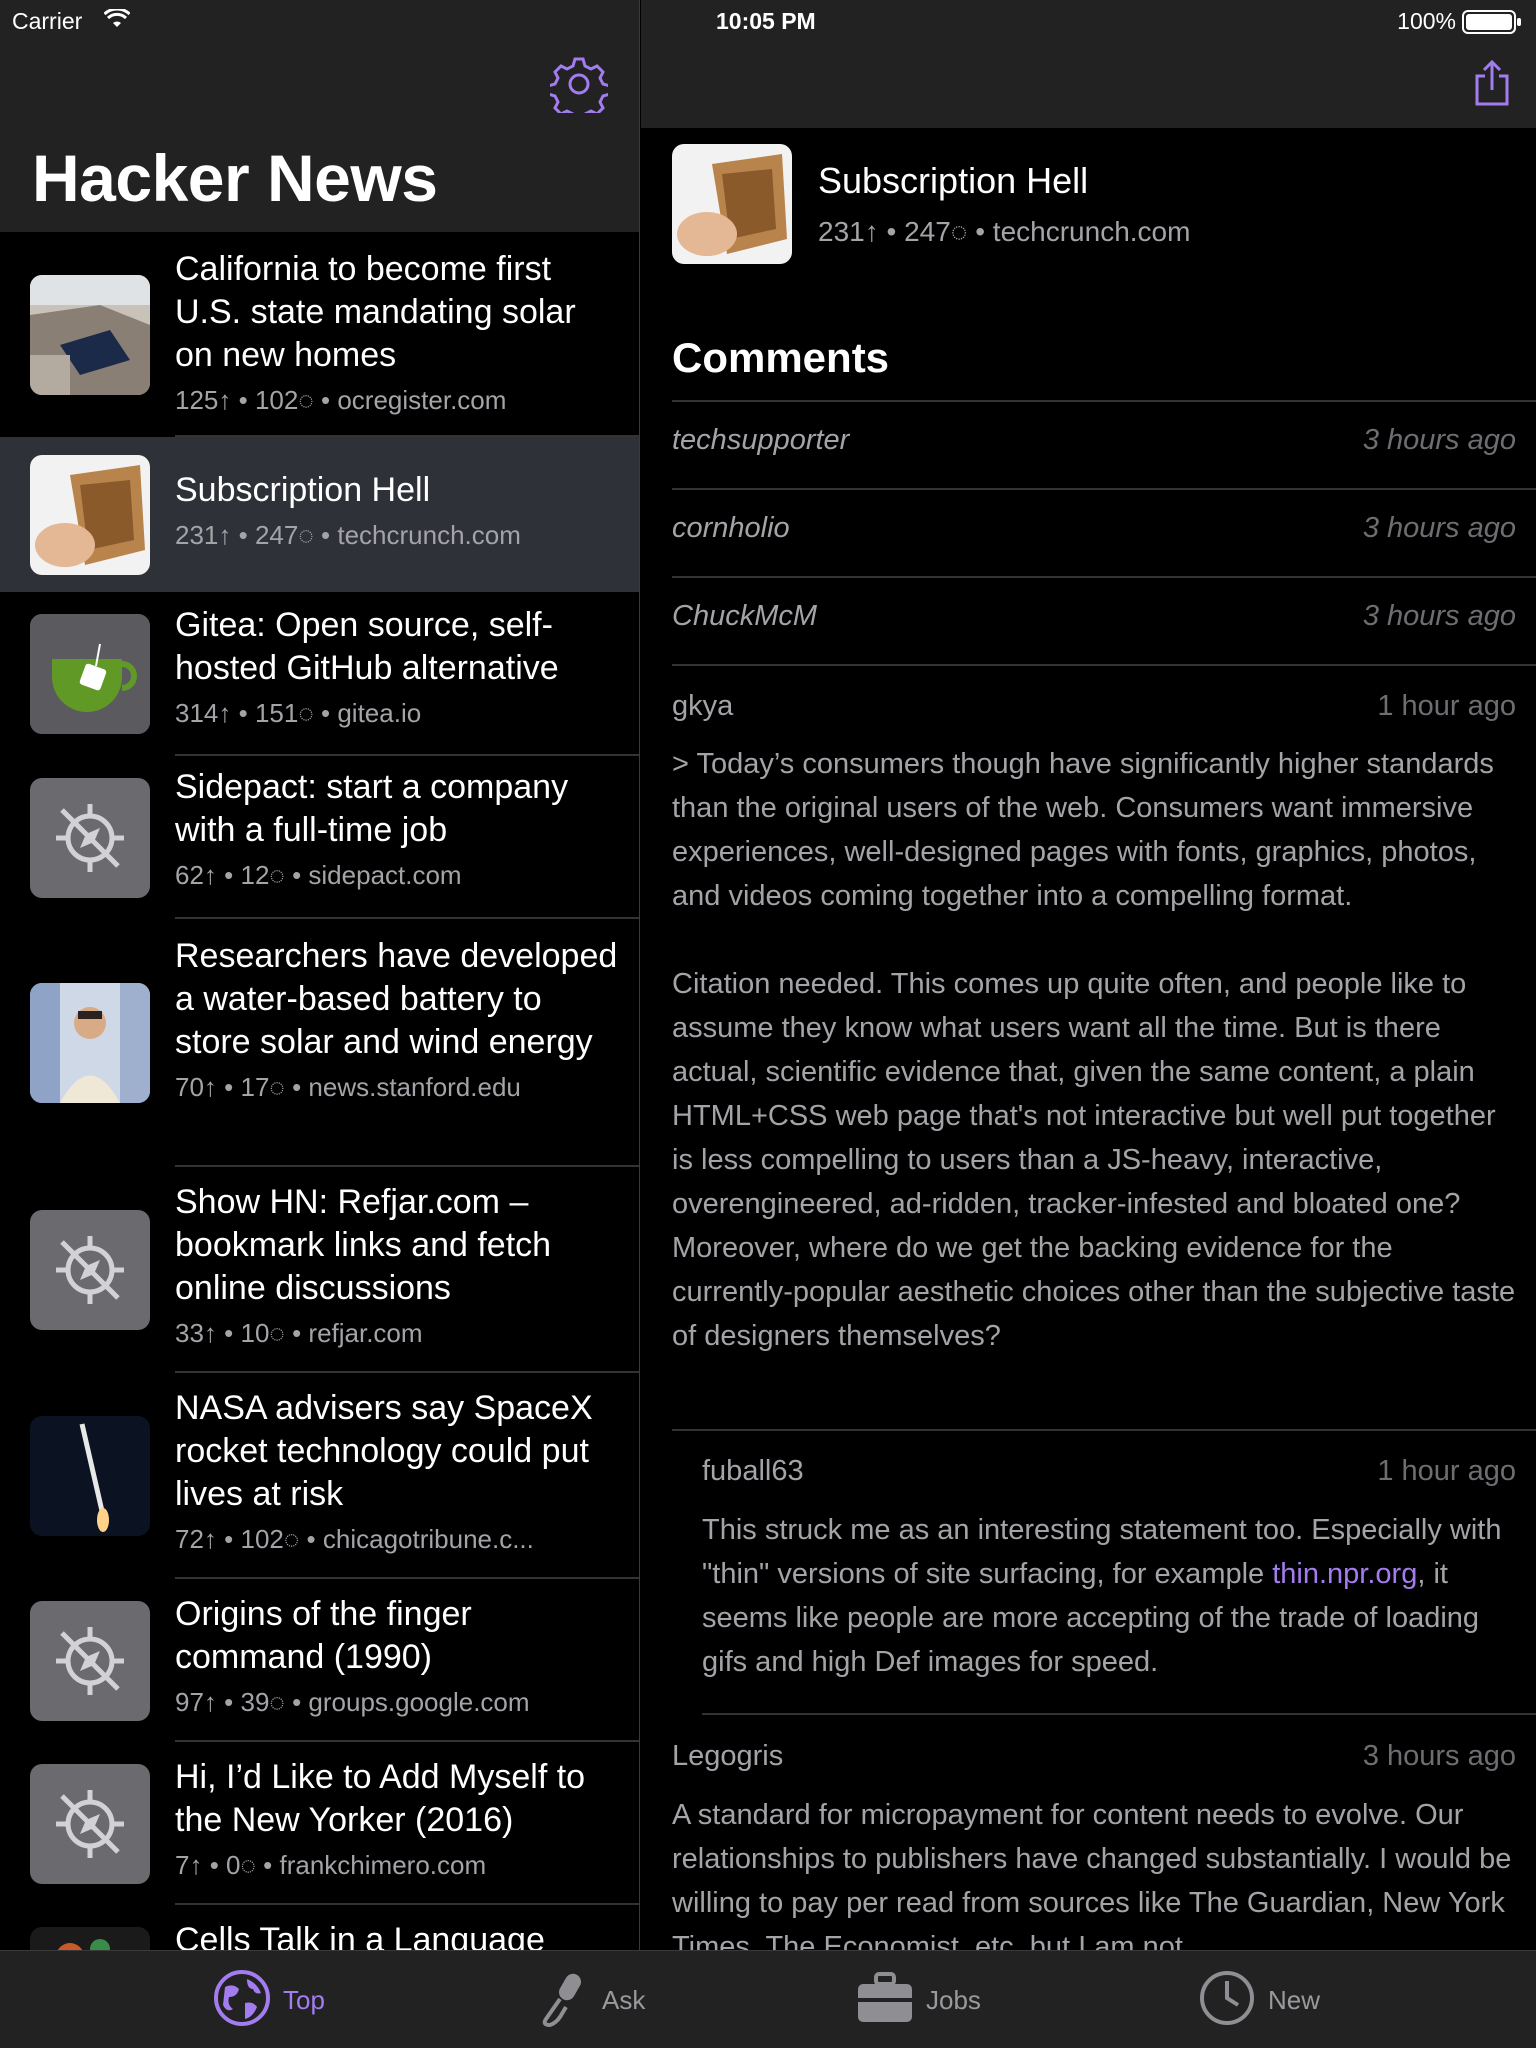  Describe the element at coordinates (360, 1935) in the screenshot. I see `story-title: Cells Talk in a Language` at that location.